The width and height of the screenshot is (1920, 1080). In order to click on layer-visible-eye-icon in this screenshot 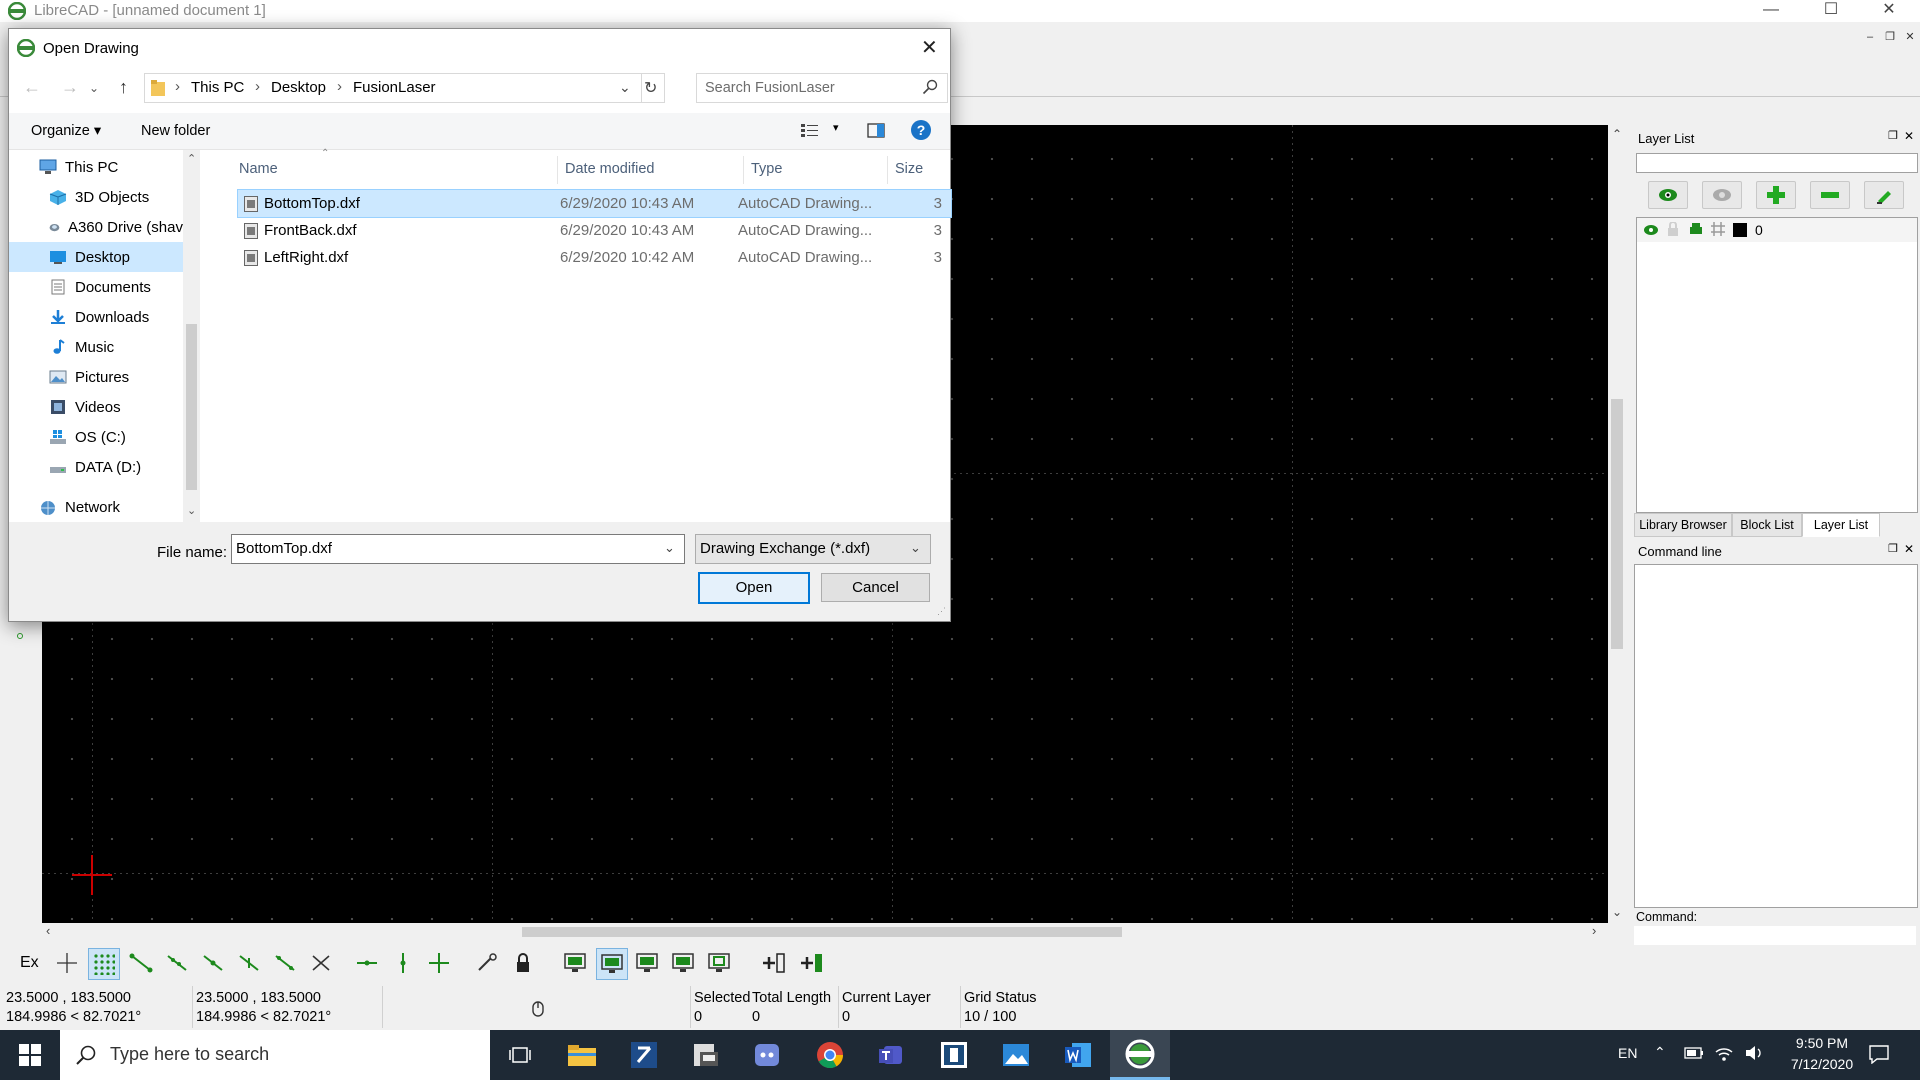, I will do `click(1651, 231)`.